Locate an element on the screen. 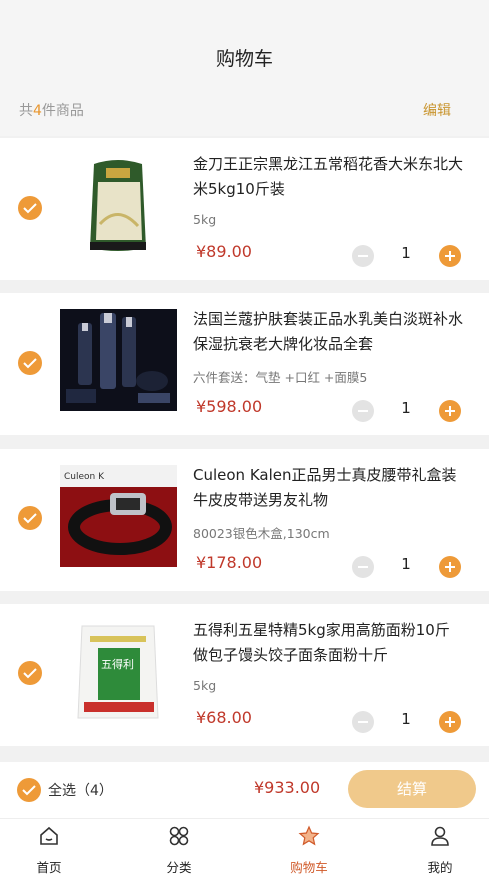  product-price: ¥68.00 is located at coordinates (224, 717).